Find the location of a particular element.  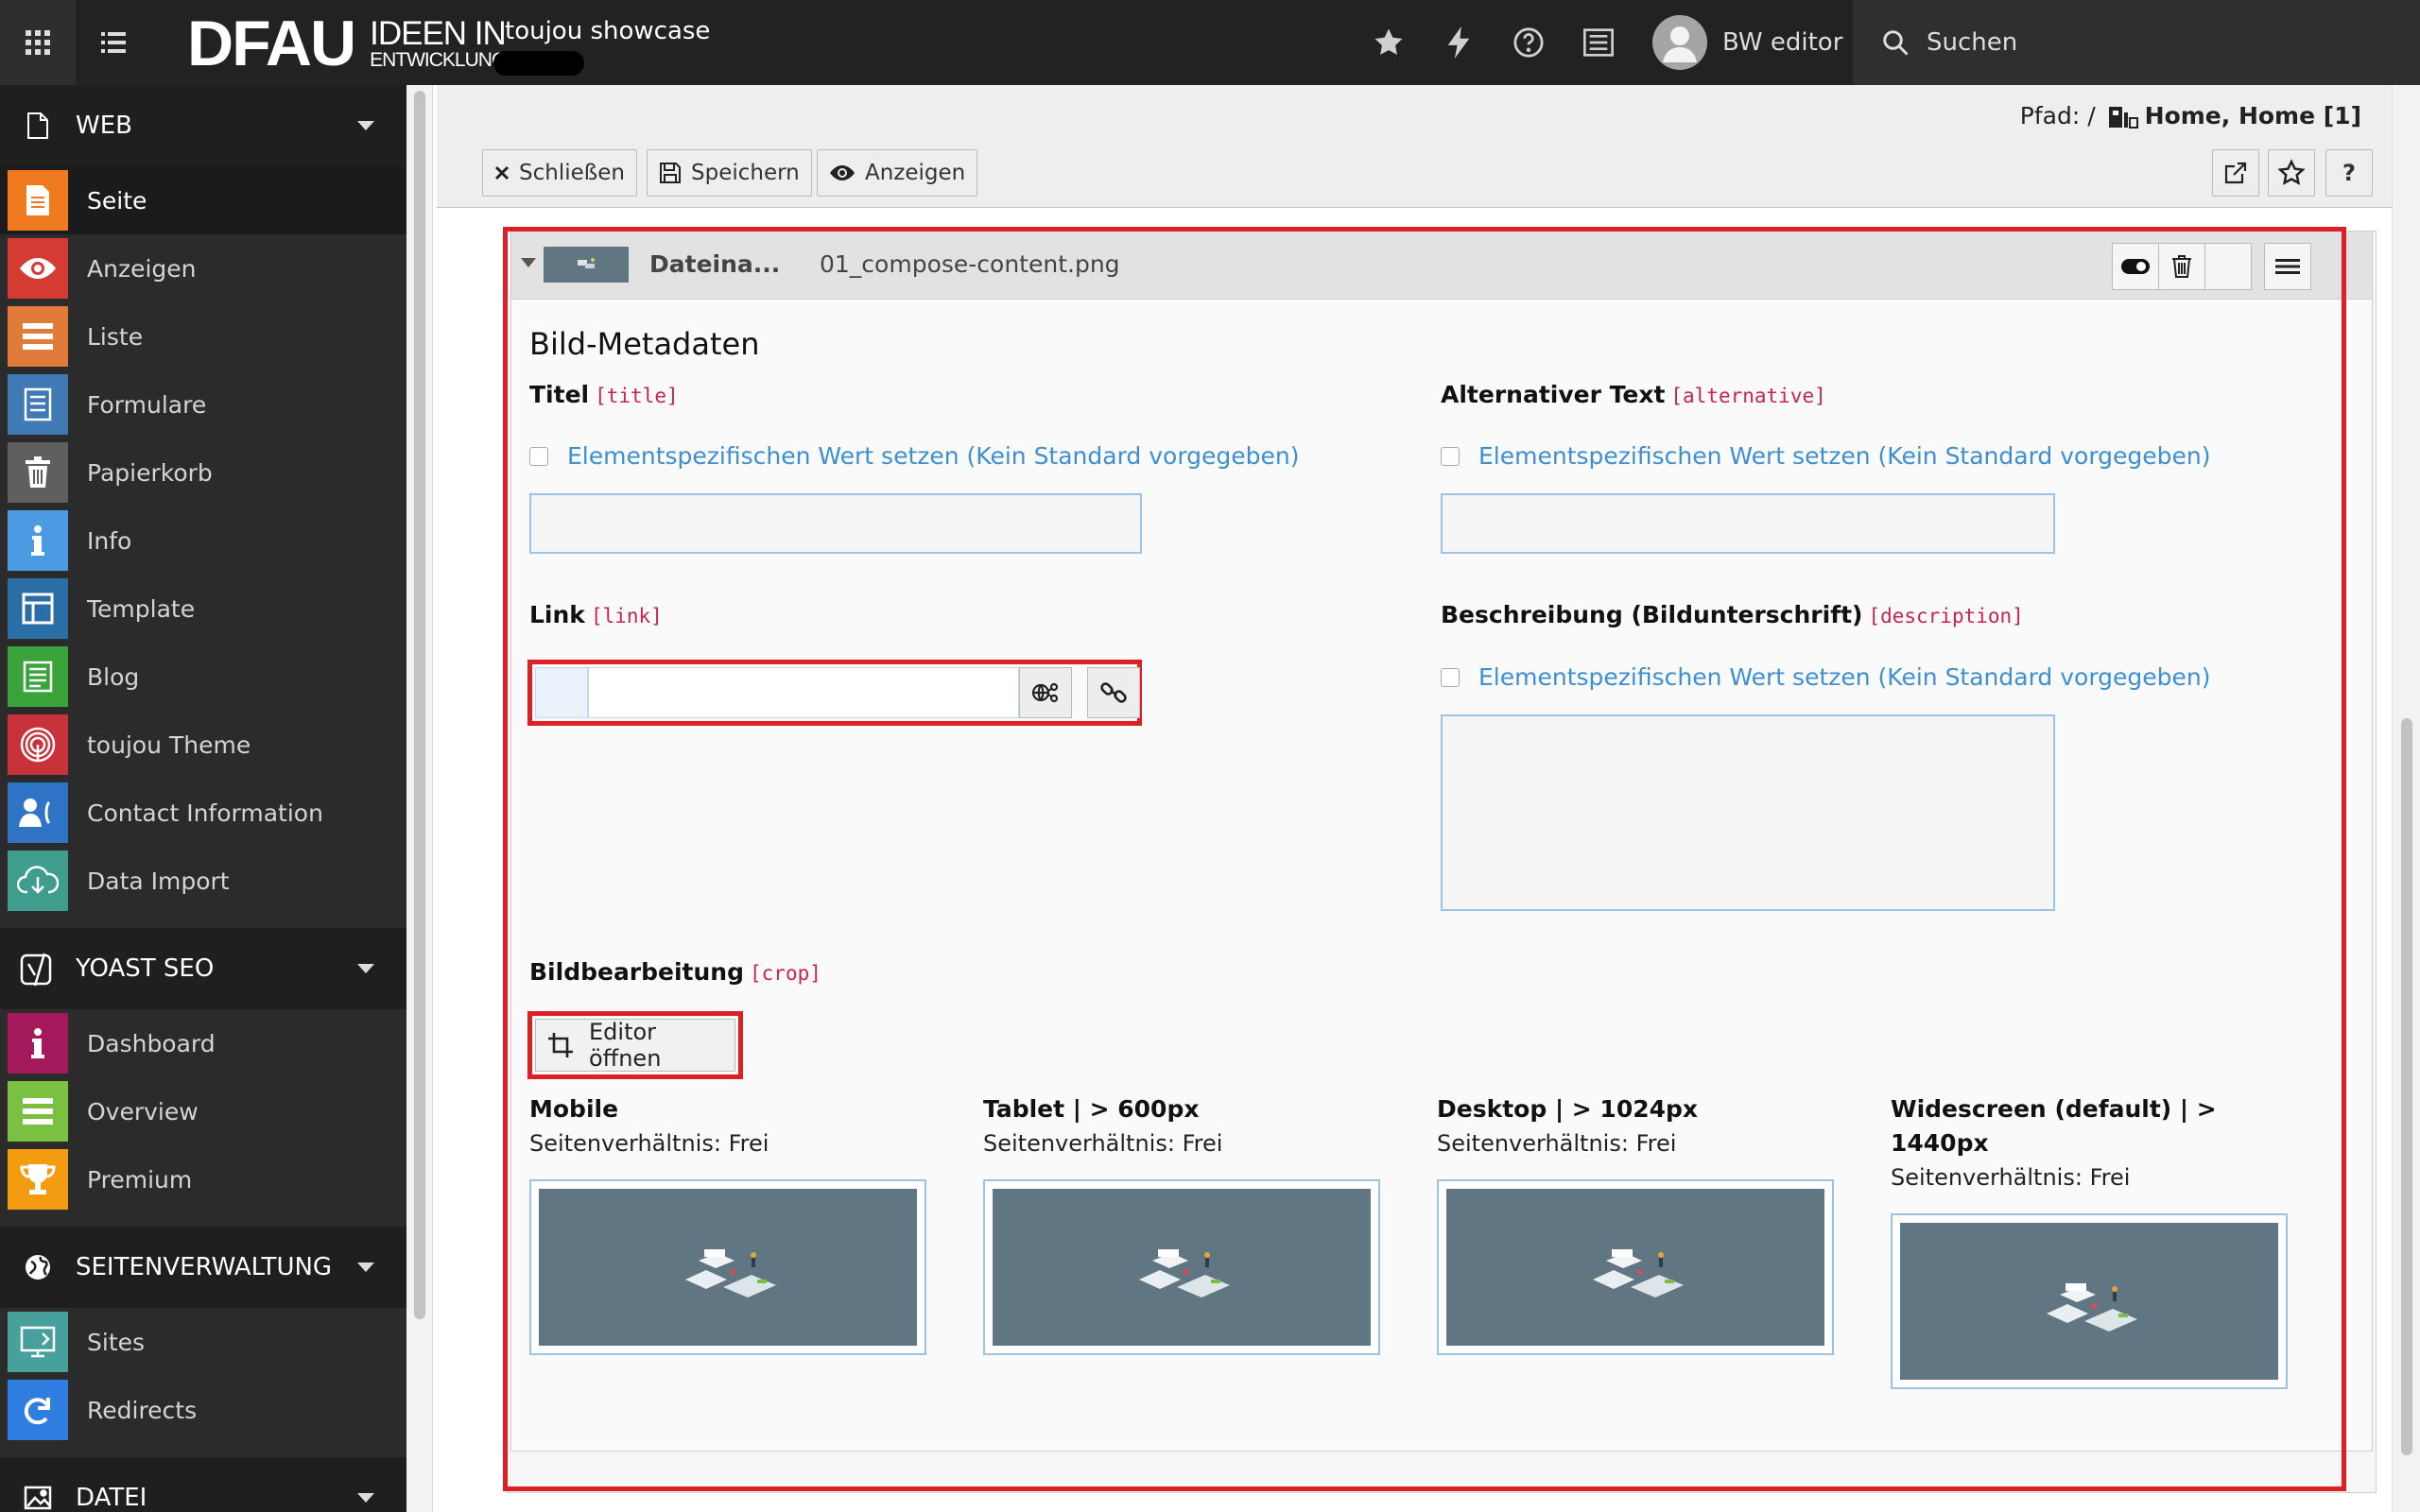

sidebar-item-formulare: Formulare is located at coordinates (203, 404).